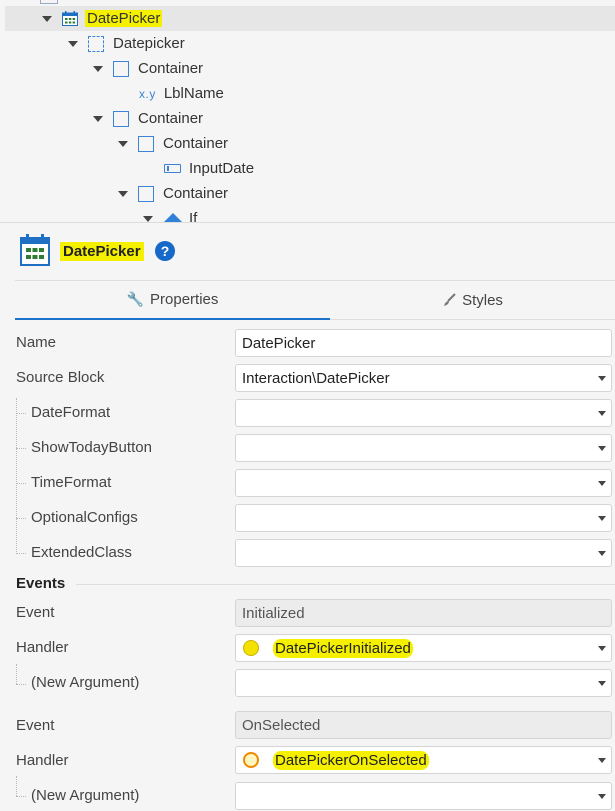 The height and width of the screenshot is (811, 615). I want to click on properties-tabs: 🔧 Properties Styles, so click(315, 300).